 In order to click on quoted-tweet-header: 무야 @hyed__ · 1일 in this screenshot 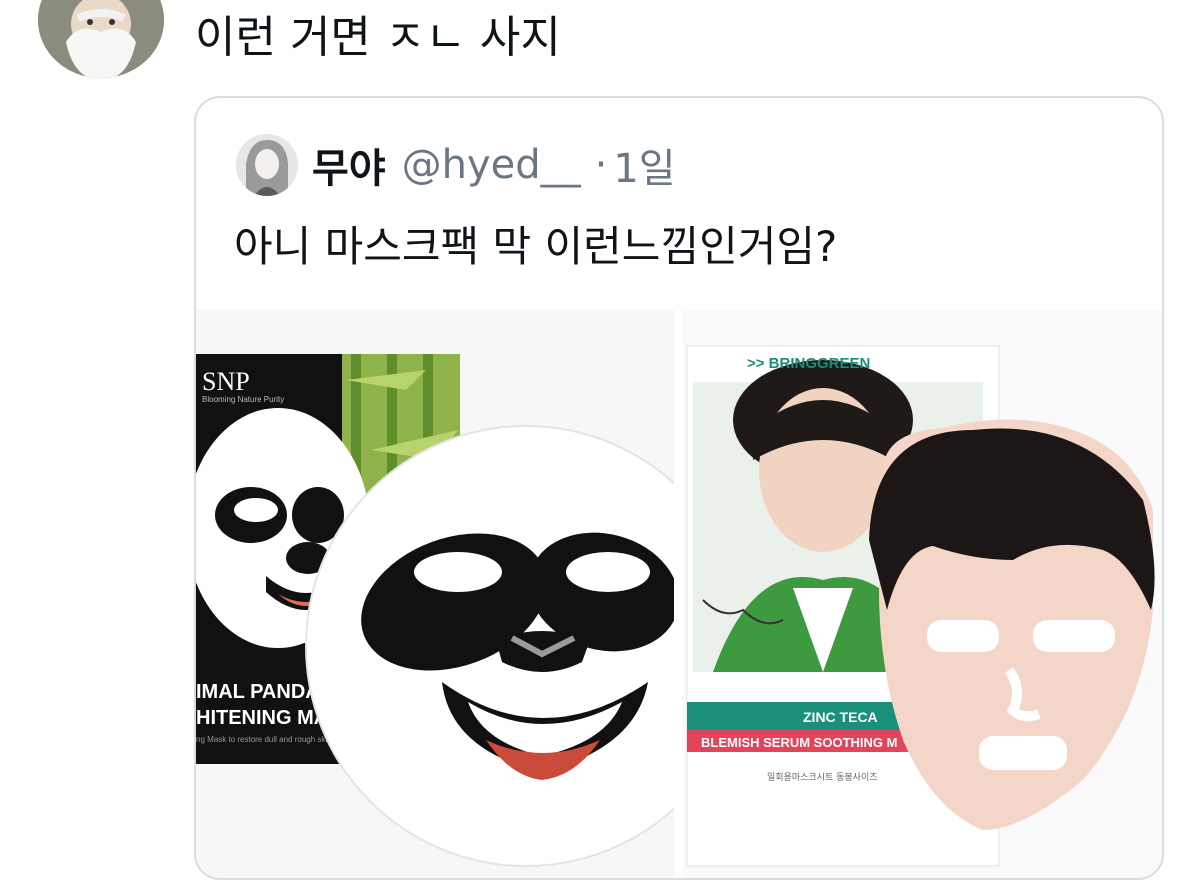, I will do `click(456, 165)`.